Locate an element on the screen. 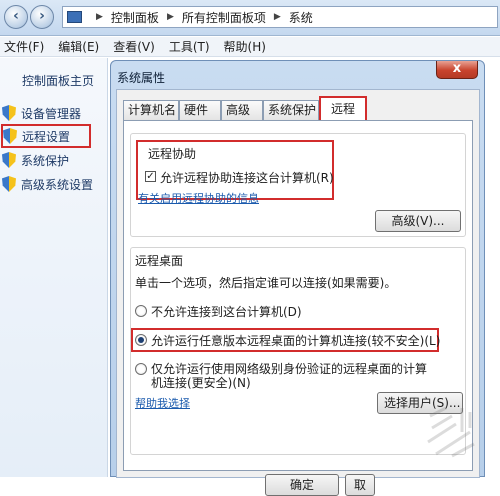 Image resolution: width=500 pixels, height=496 pixels. checkbox-label: 允许远程协助连接这台计算机(R) is located at coordinates (247, 177).